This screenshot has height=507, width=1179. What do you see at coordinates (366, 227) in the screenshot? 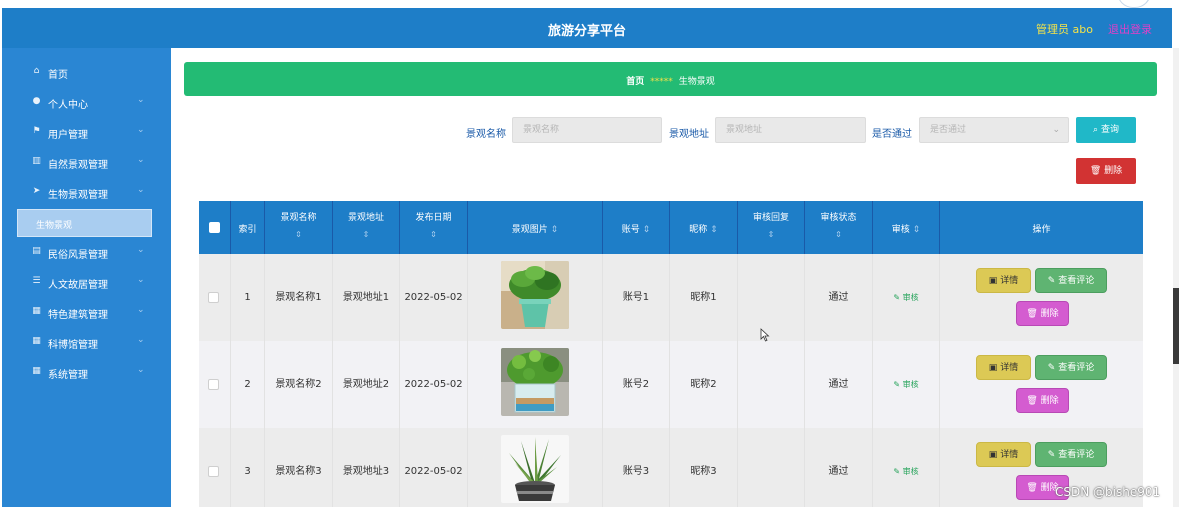
I see `header-address: 景观地址 ⇕` at bounding box center [366, 227].